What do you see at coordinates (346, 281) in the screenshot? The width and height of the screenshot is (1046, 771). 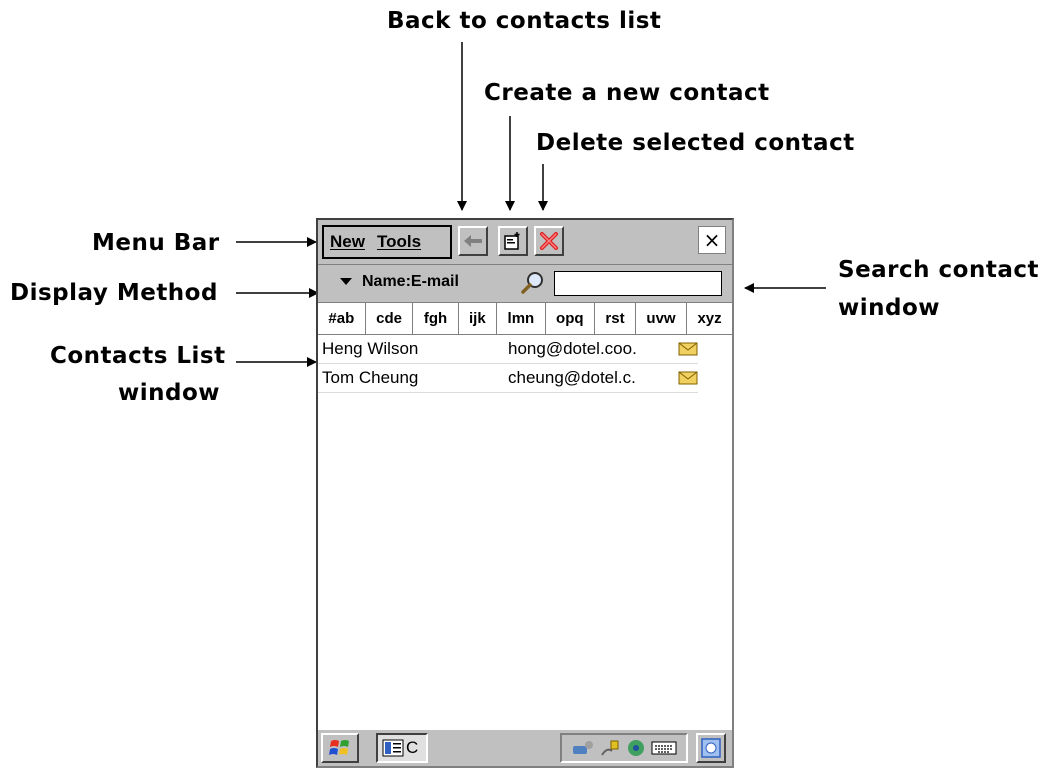 I see `dropdown-arrow-icon` at bounding box center [346, 281].